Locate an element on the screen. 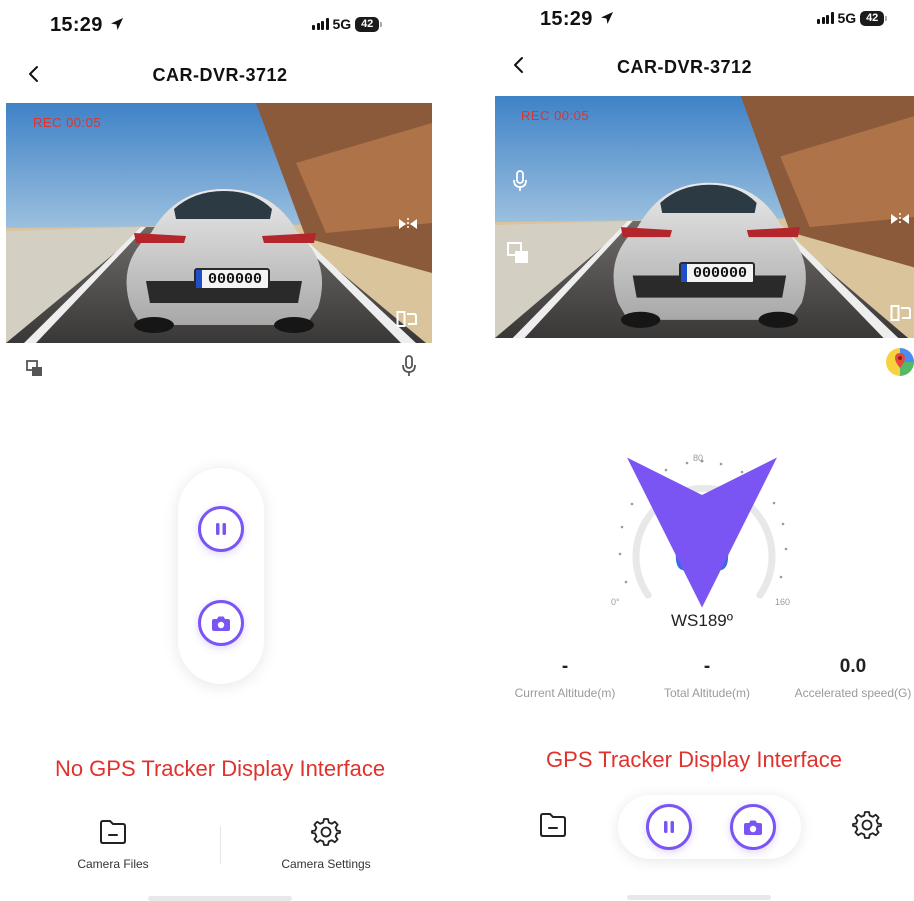 The width and height of the screenshot is (914, 901). camera-settings-label: Camera Settings is located at coordinates (326, 864).